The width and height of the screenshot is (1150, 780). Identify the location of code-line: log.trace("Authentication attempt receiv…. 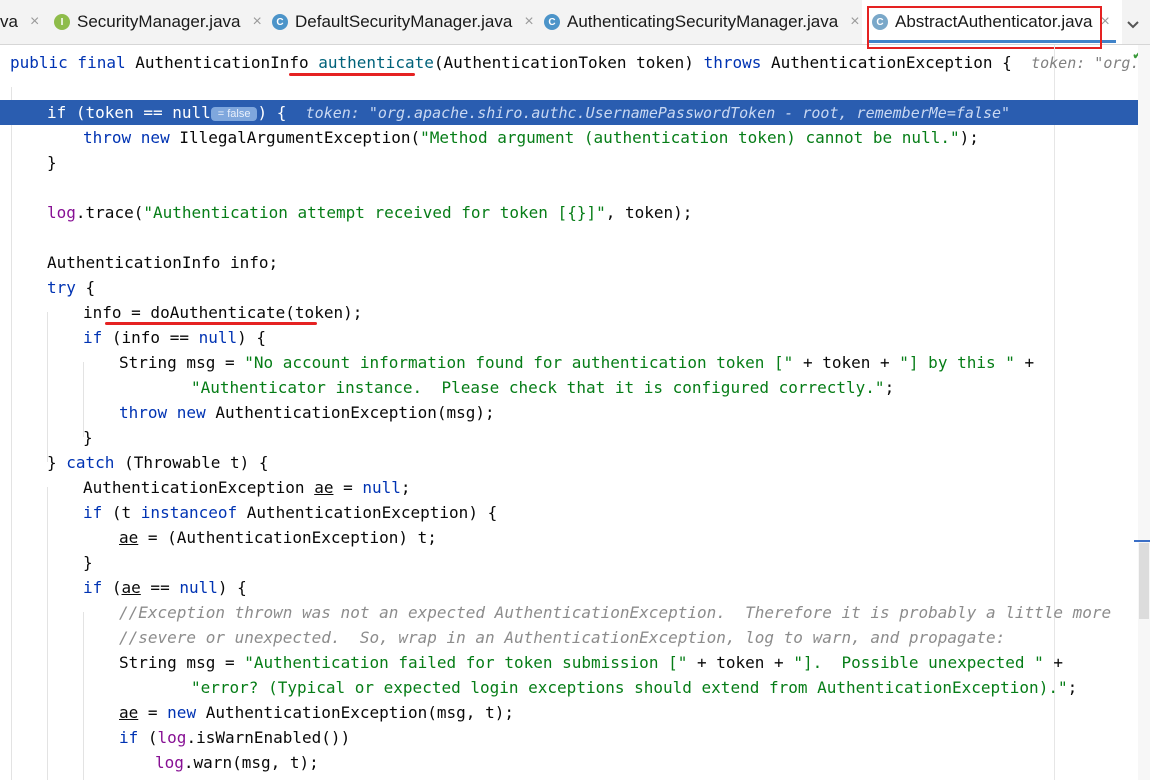
(370, 212).